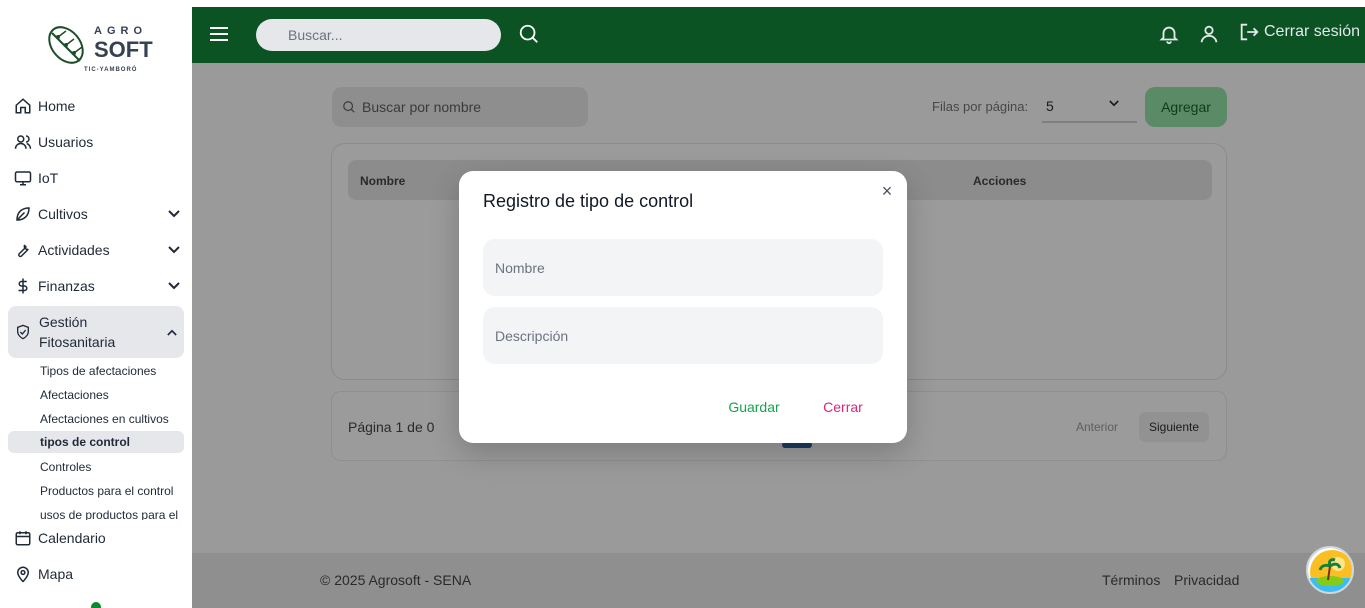 The width and height of the screenshot is (1365, 608). What do you see at coordinates (1209, 36) in the screenshot?
I see `user-icon` at bounding box center [1209, 36].